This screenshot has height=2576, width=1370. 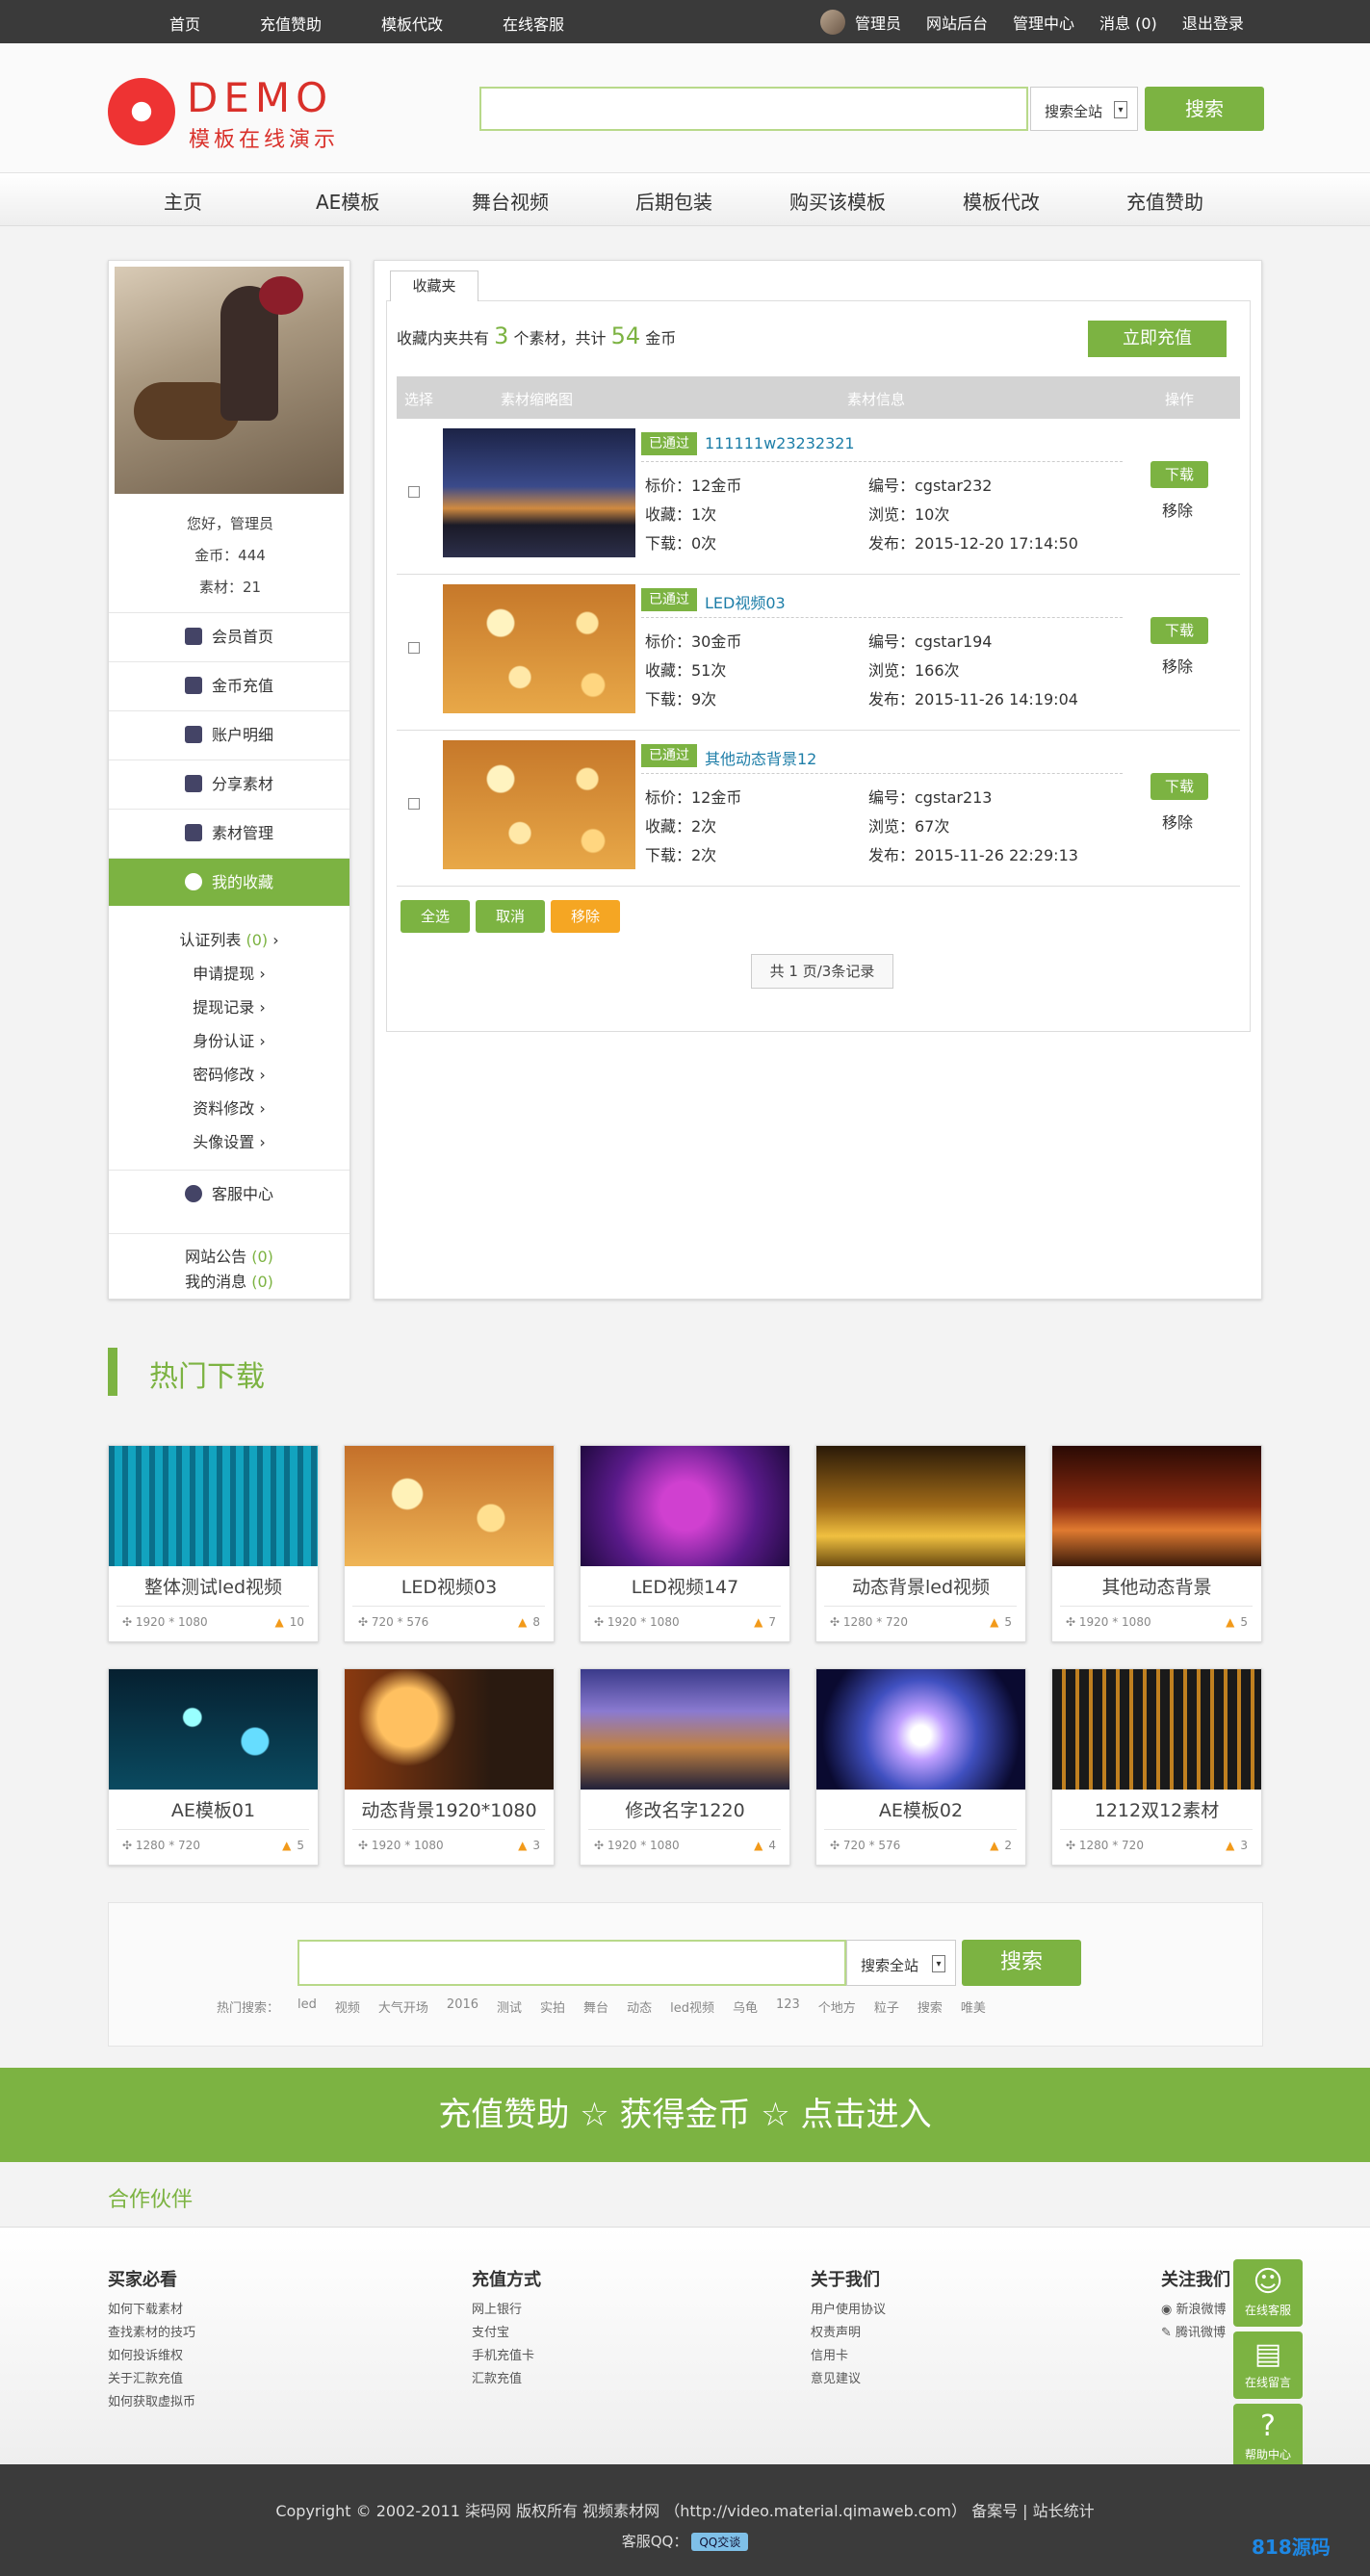 What do you see at coordinates (1268, 2365) in the screenshot?
I see `float-leave-message: ▤ 在线留言` at bounding box center [1268, 2365].